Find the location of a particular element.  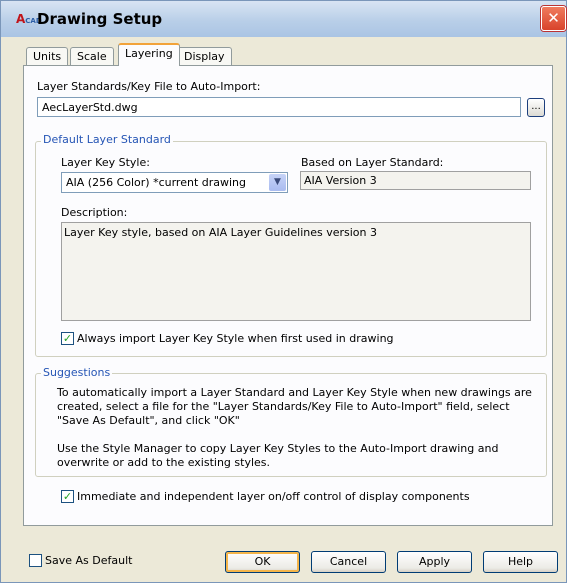

close-button: ✕ is located at coordinates (553, 18).